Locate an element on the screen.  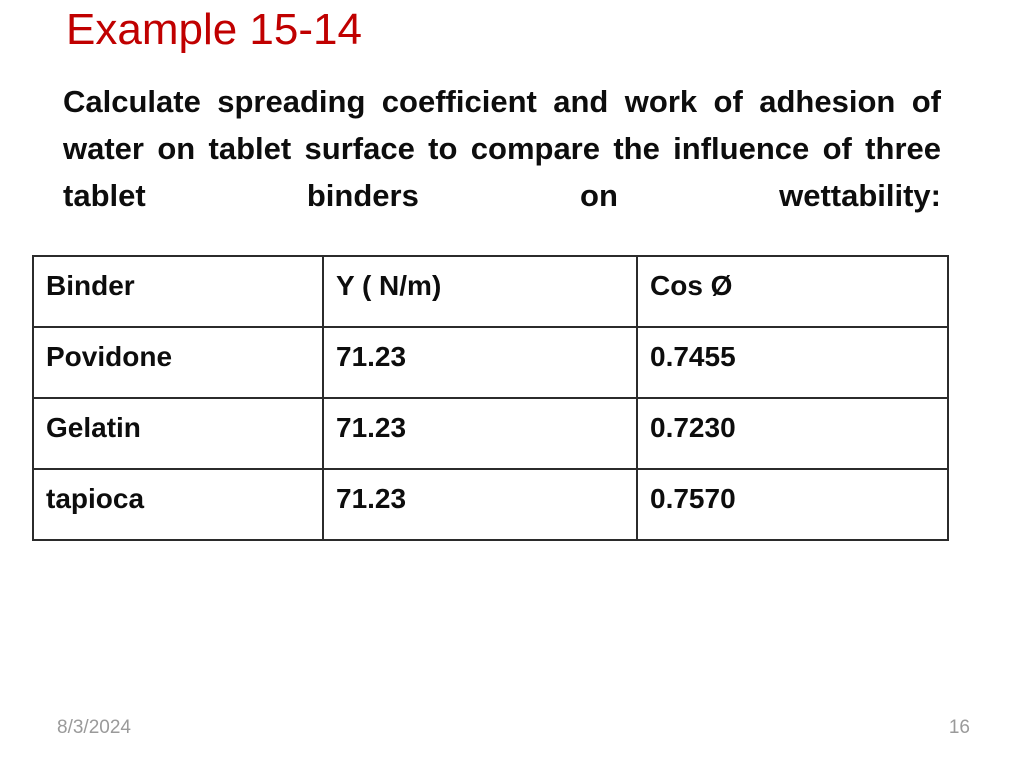
cell-cos-theta: 0.7455 is located at coordinates (792, 362).